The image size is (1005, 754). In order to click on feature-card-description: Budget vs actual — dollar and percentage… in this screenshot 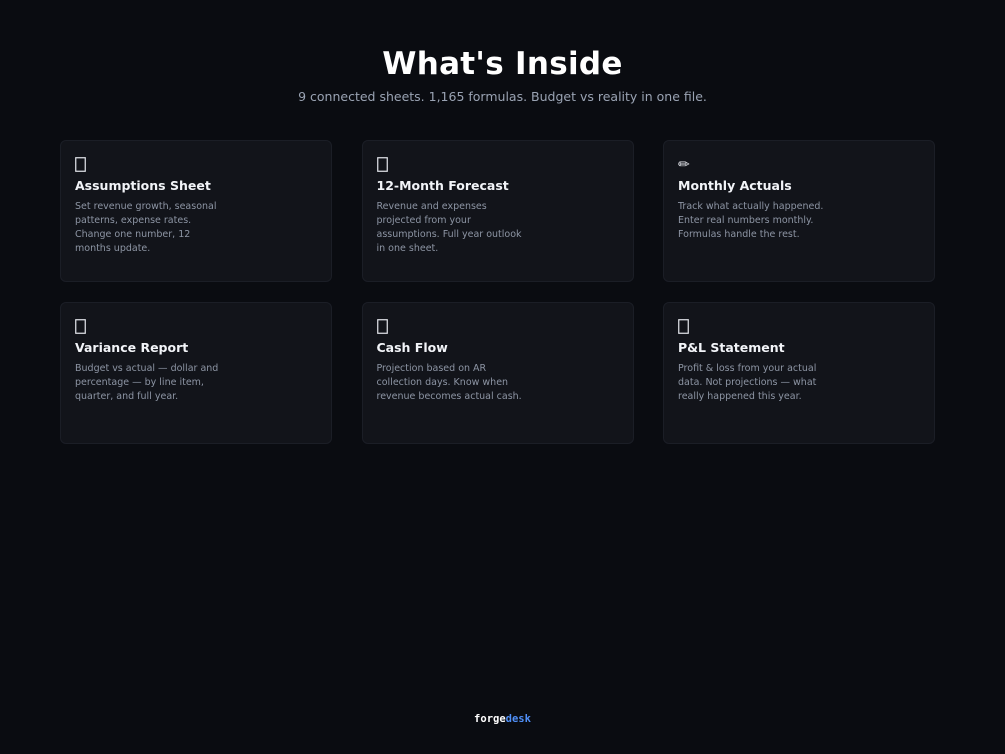, I will do `click(147, 382)`.